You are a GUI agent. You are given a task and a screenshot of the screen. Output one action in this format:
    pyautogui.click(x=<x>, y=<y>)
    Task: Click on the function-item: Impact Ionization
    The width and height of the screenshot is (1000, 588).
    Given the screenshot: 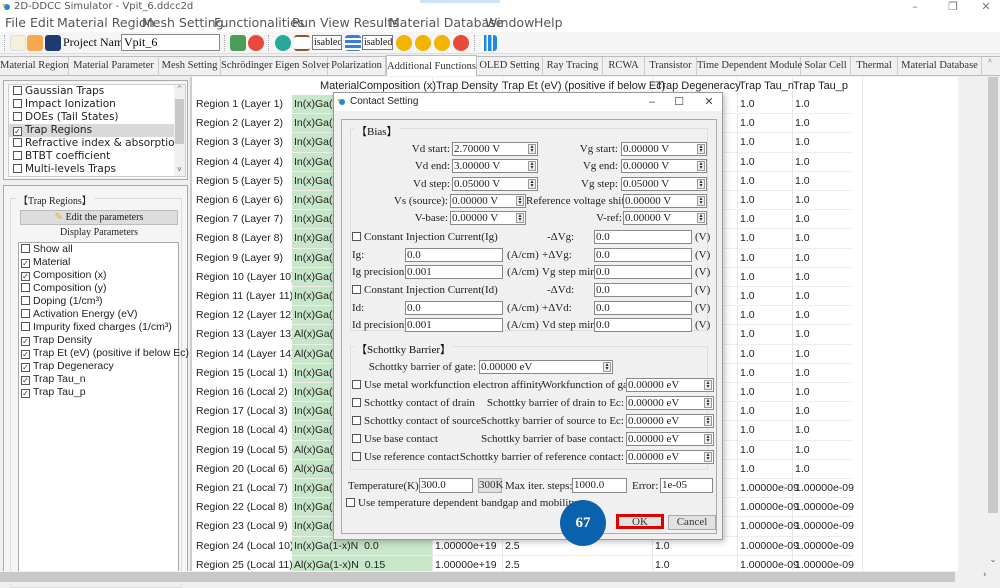 What is the action you would take?
    pyautogui.click(x=97, y=104)
    